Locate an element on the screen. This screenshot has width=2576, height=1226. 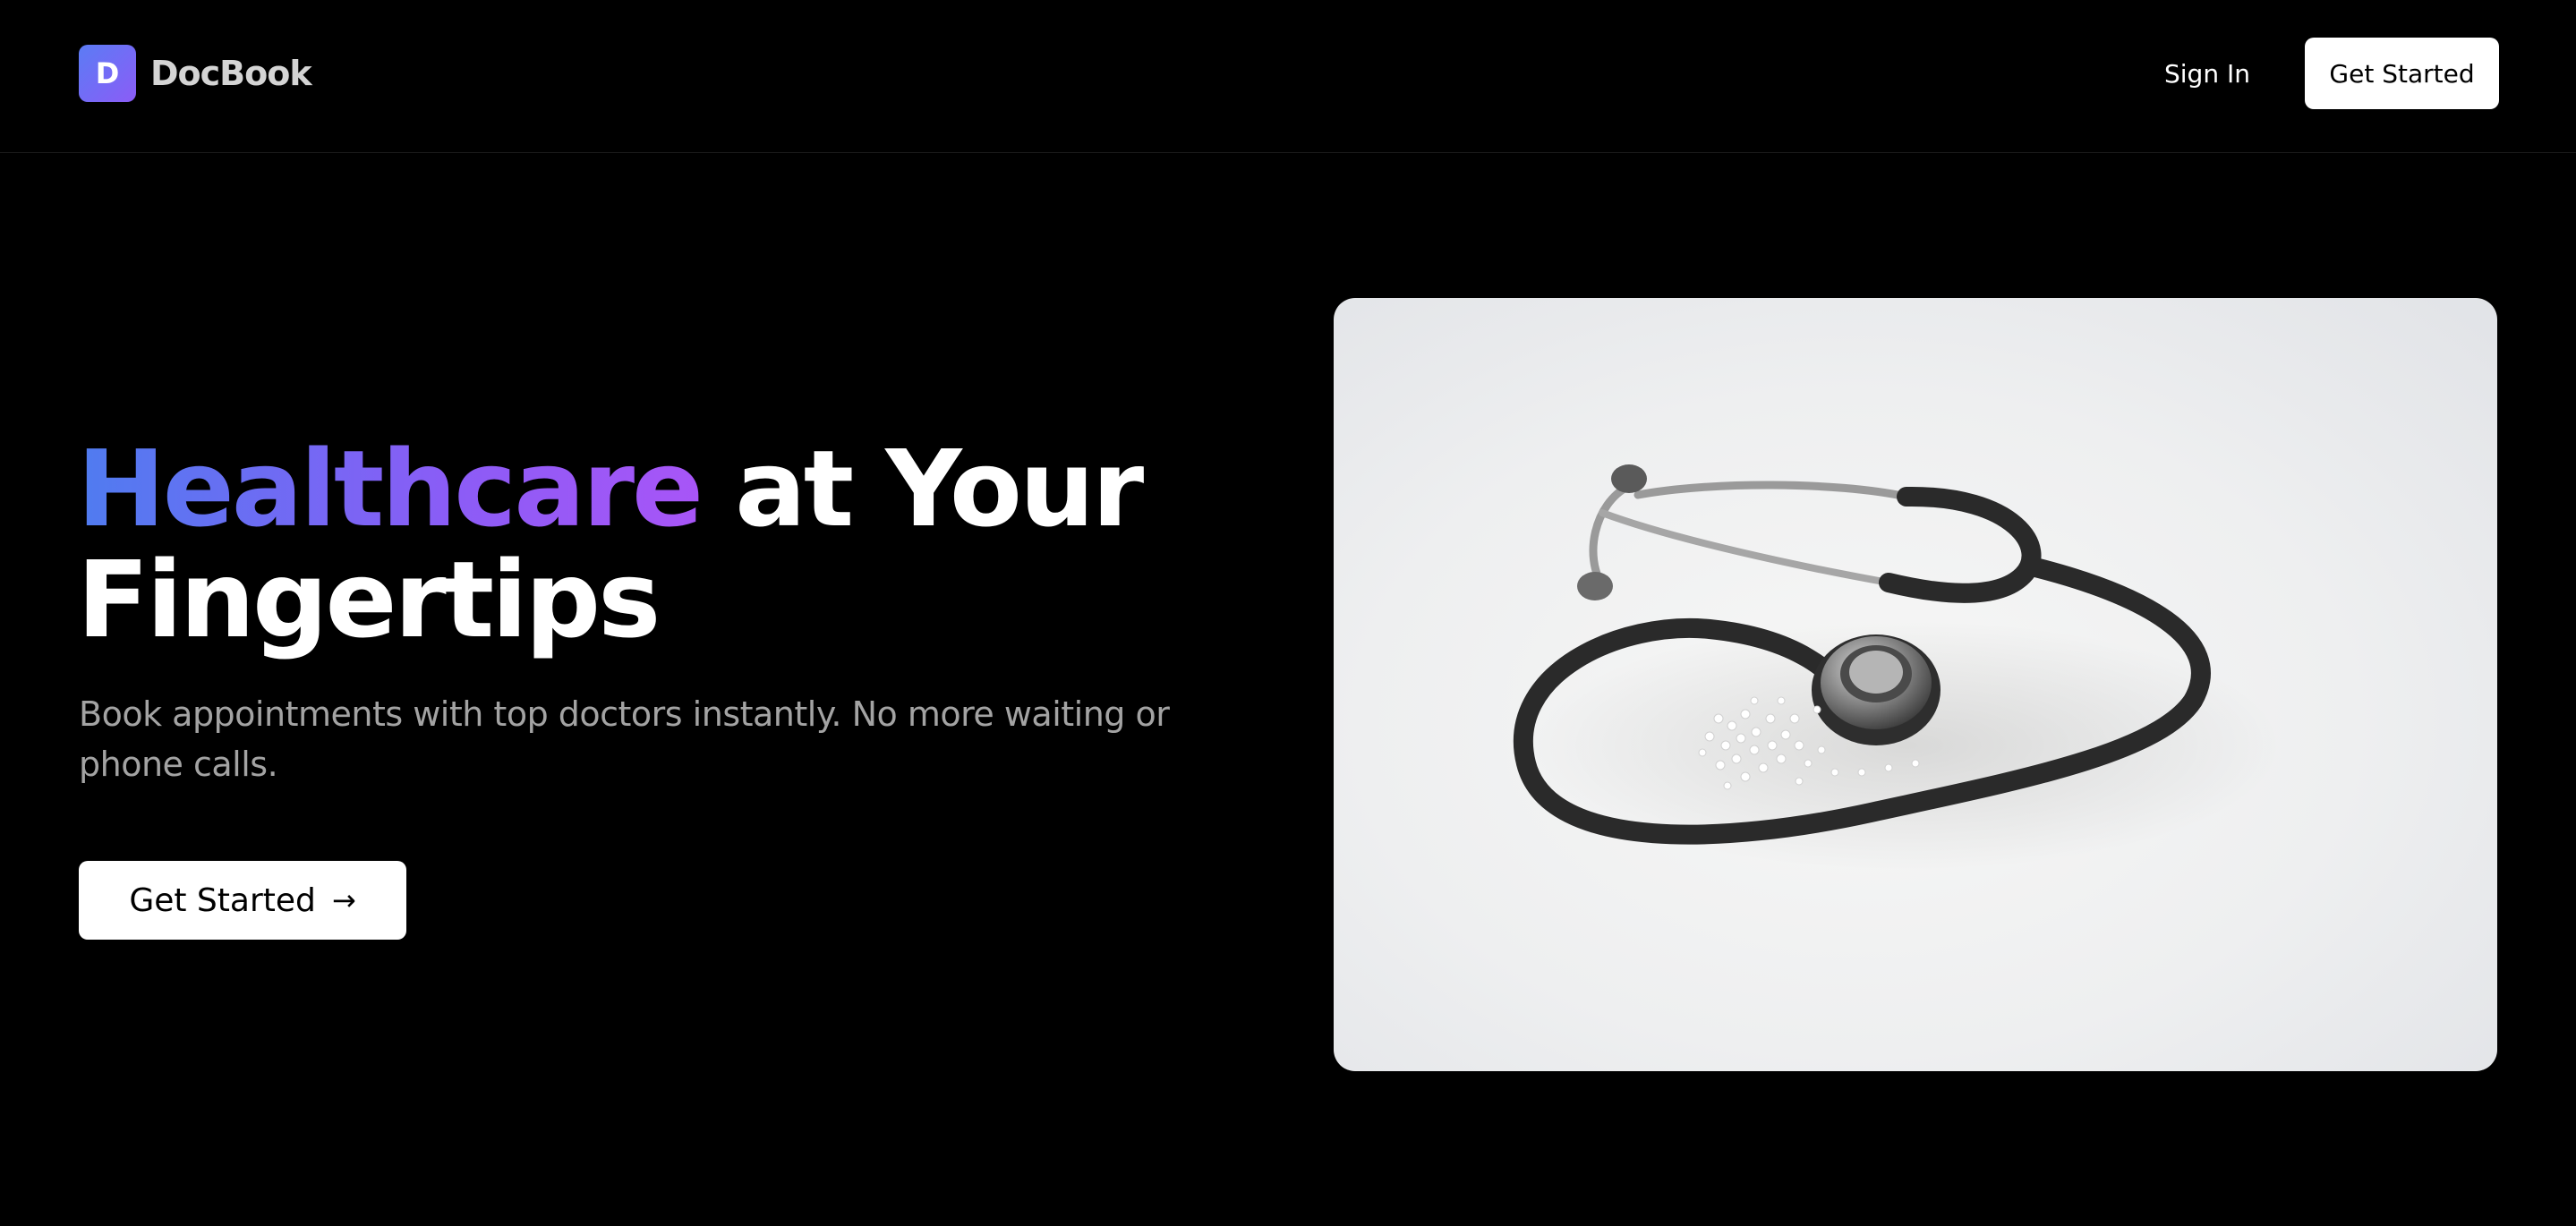
hero-get-started-button: Get Started → is located at coordinates (242, 900).